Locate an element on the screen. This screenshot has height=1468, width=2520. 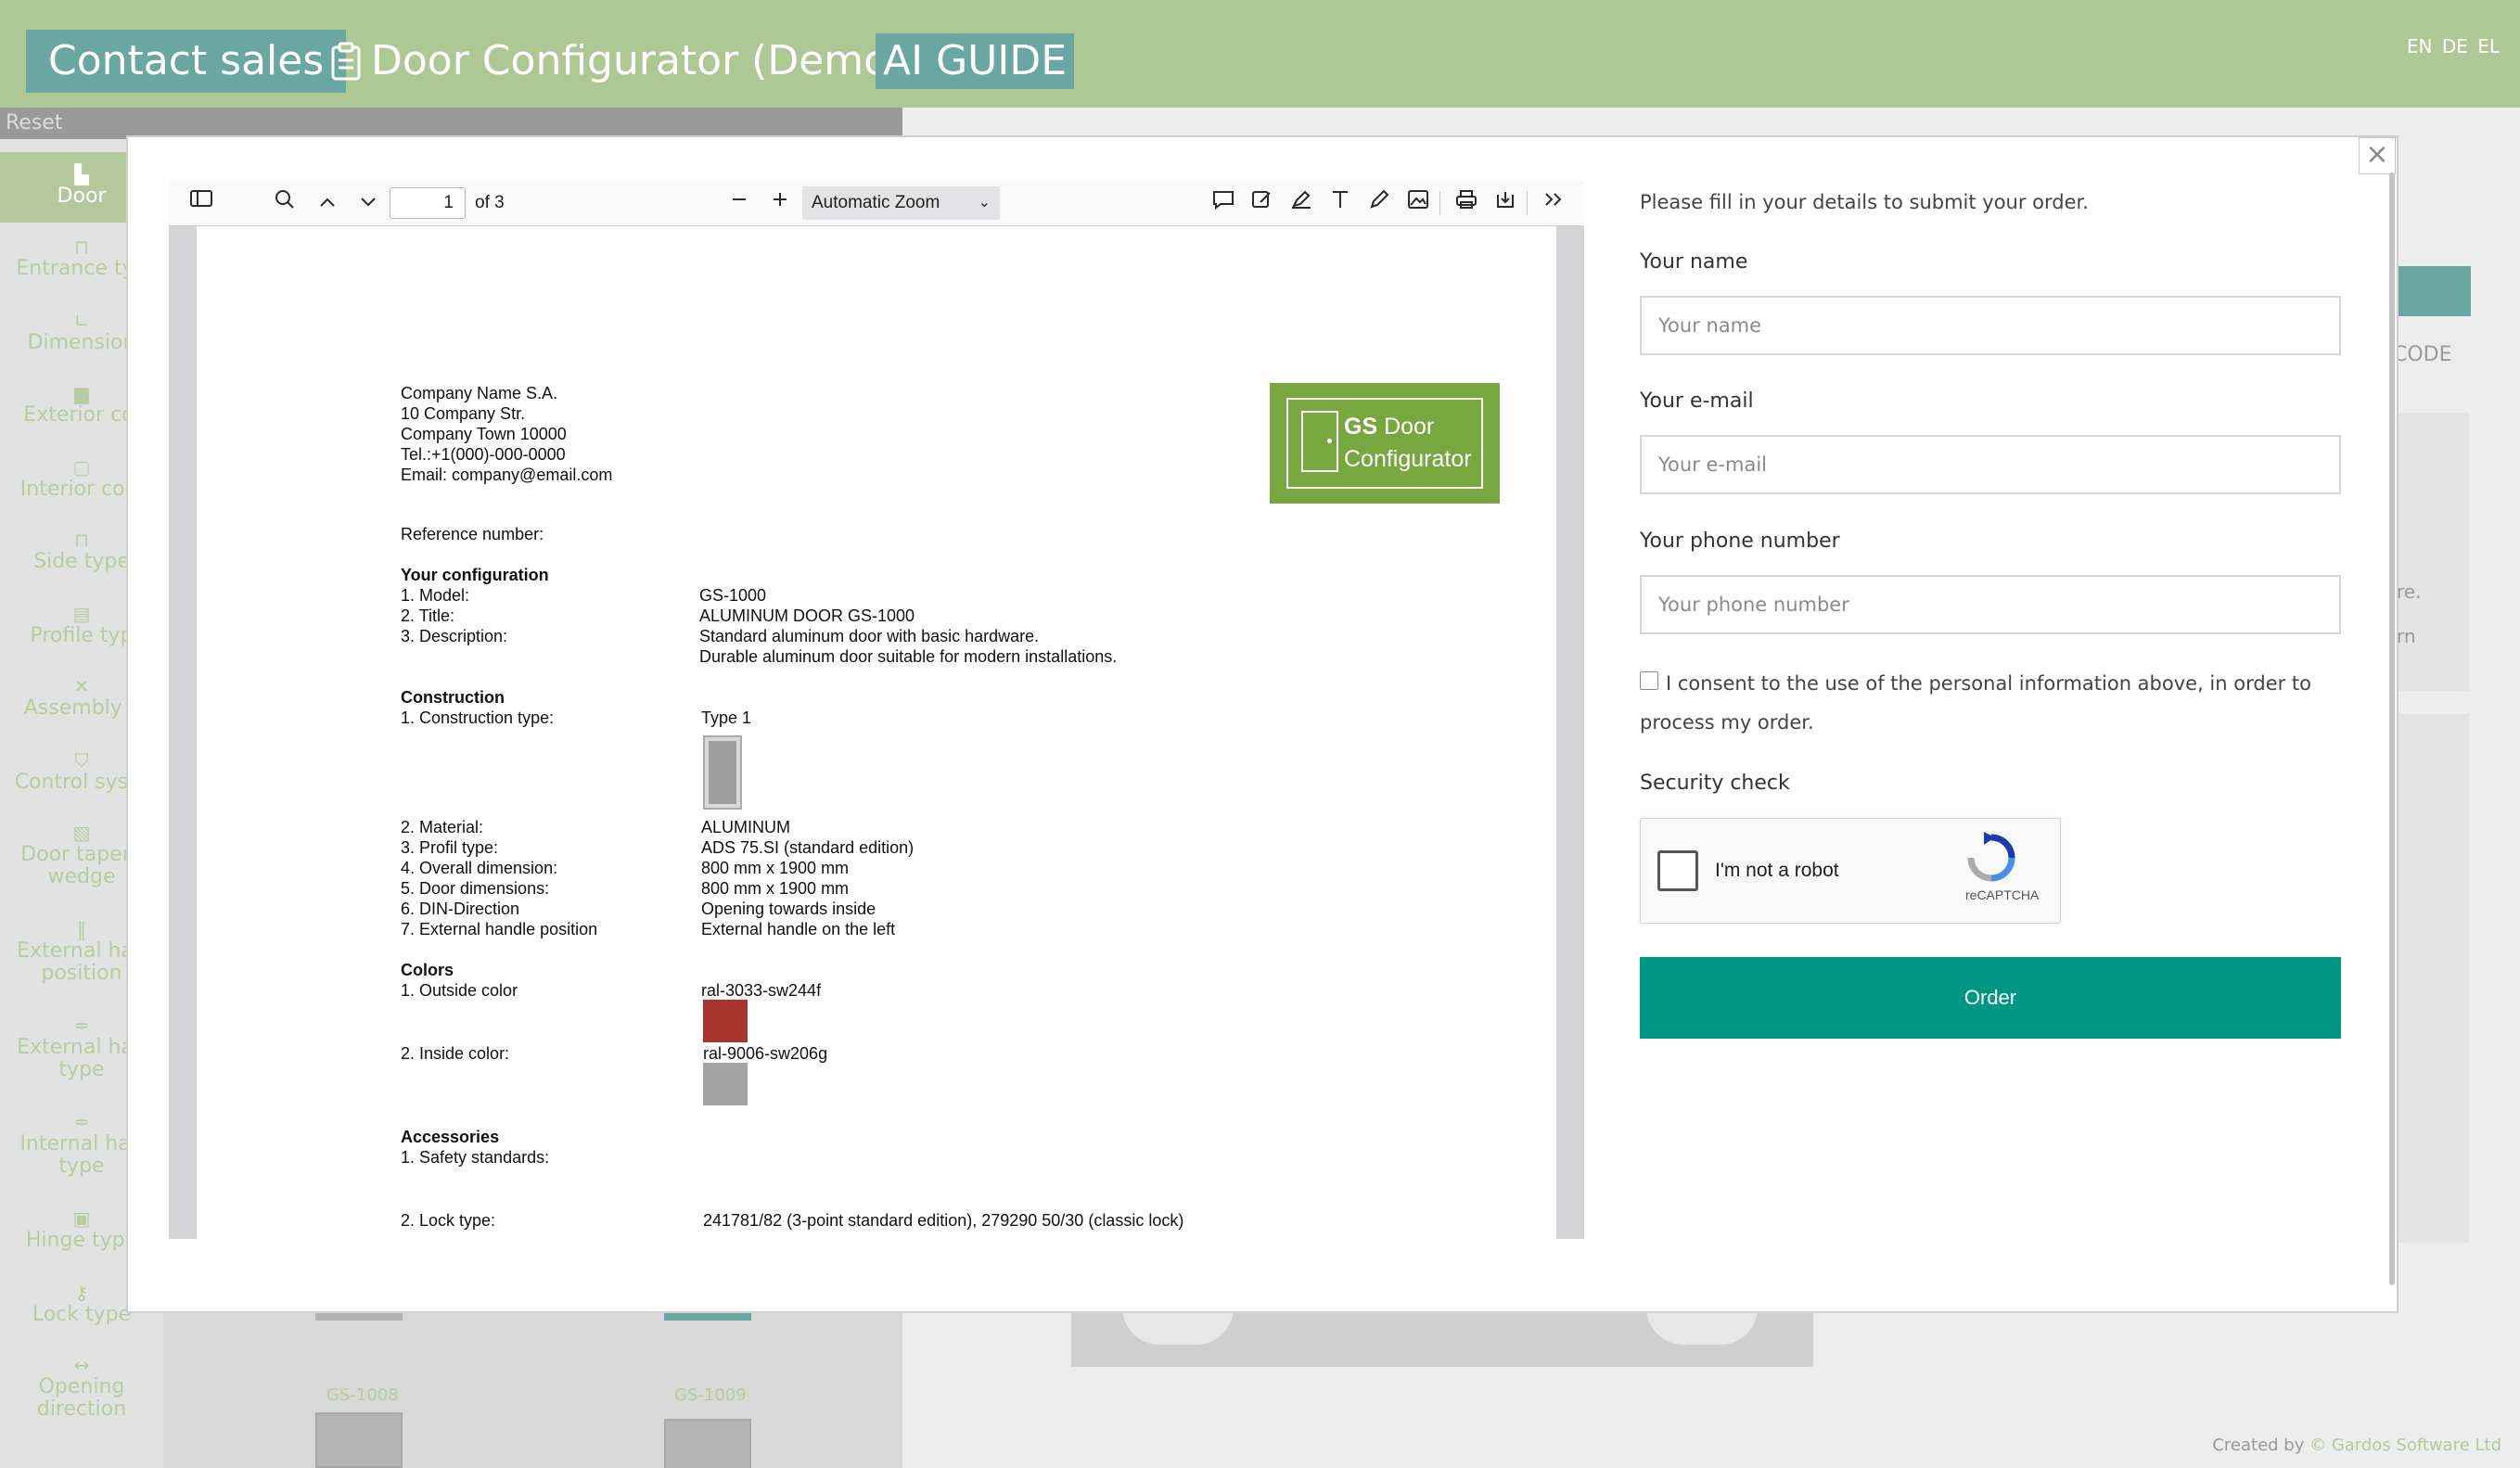
gs-door-configurator-logo: GS Door Configurator is located at coordinates (1385, 443).